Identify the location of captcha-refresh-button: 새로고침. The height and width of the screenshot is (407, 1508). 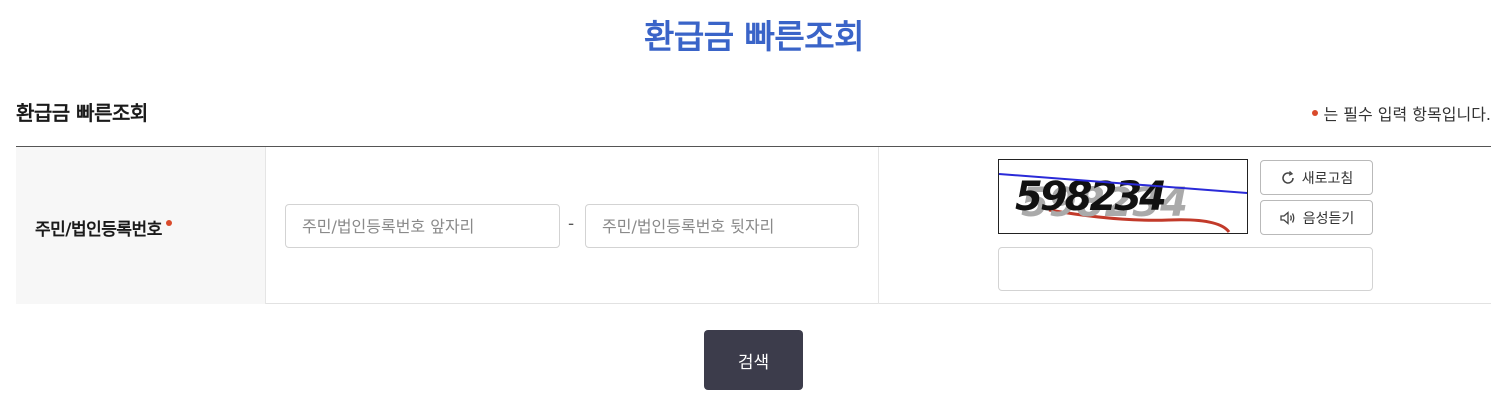
(1316, 177).